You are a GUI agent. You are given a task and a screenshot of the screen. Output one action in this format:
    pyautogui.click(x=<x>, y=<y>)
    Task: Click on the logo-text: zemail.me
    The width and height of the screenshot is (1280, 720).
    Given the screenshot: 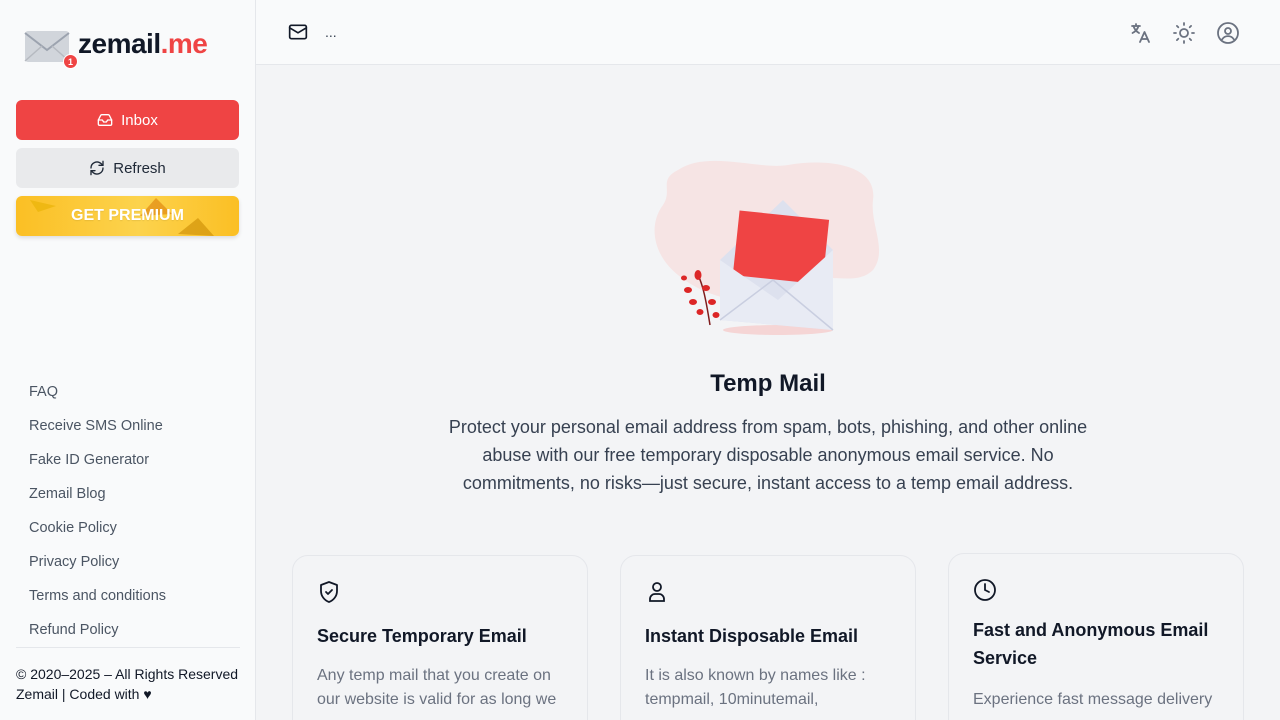 What is the action you would take?
    pyautogui.click(x=143, y=43)
    